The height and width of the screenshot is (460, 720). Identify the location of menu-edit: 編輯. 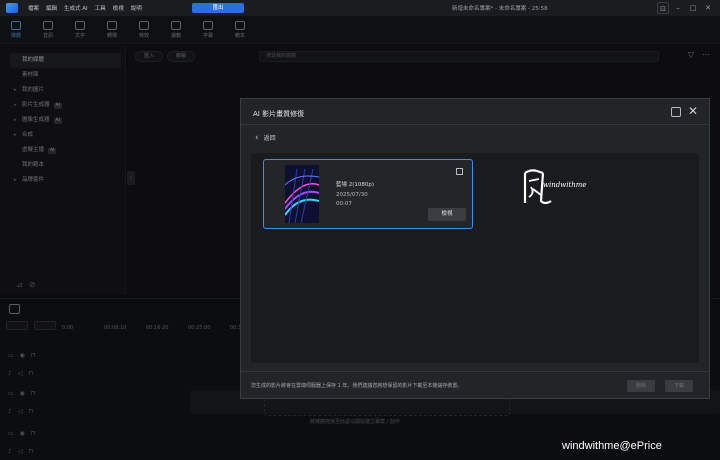
(51, 8).